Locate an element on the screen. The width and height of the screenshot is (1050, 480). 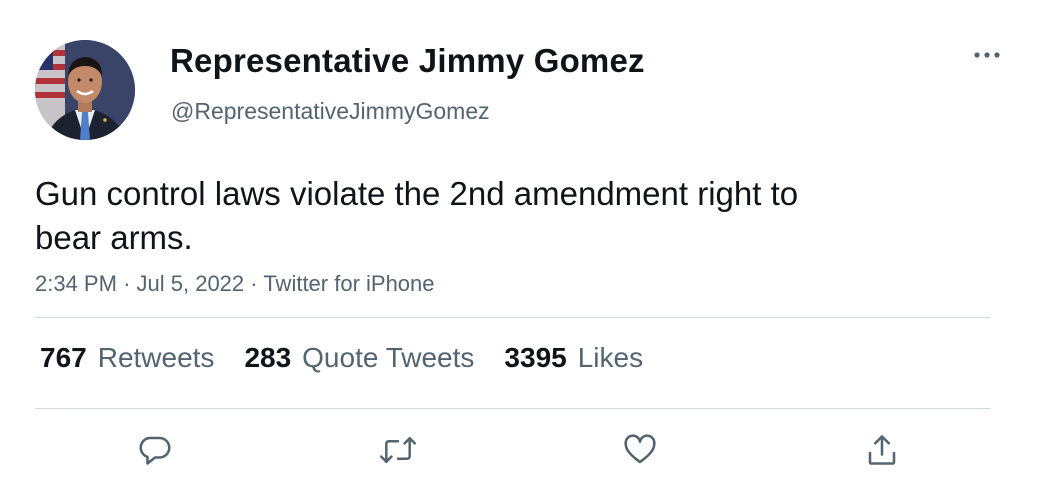
quote-tweets-stat: 283 Quote Tweets is located at coordinates (359, 358).